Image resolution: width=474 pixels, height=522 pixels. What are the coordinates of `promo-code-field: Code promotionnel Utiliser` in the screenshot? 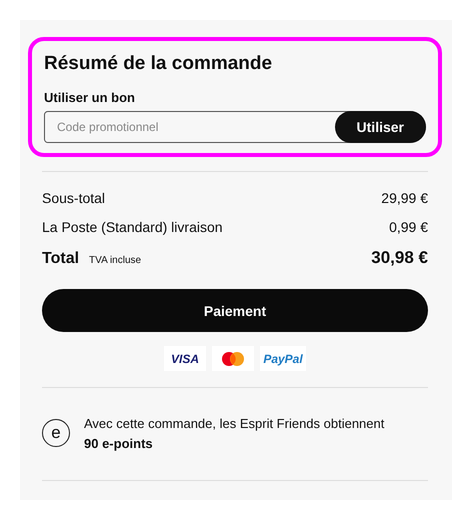 It's located at (235, 127).